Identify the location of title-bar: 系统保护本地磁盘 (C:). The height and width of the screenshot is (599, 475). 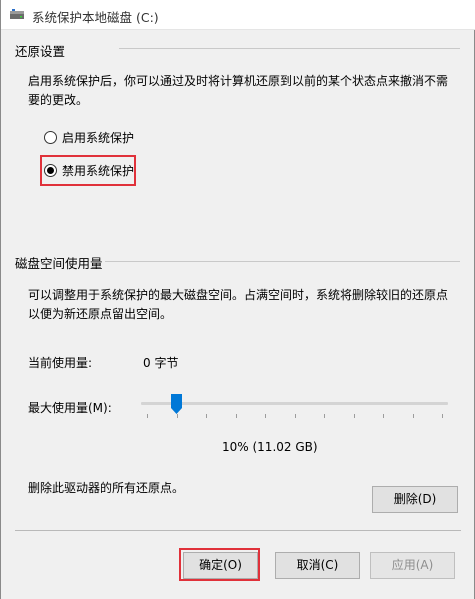
(238, 15).